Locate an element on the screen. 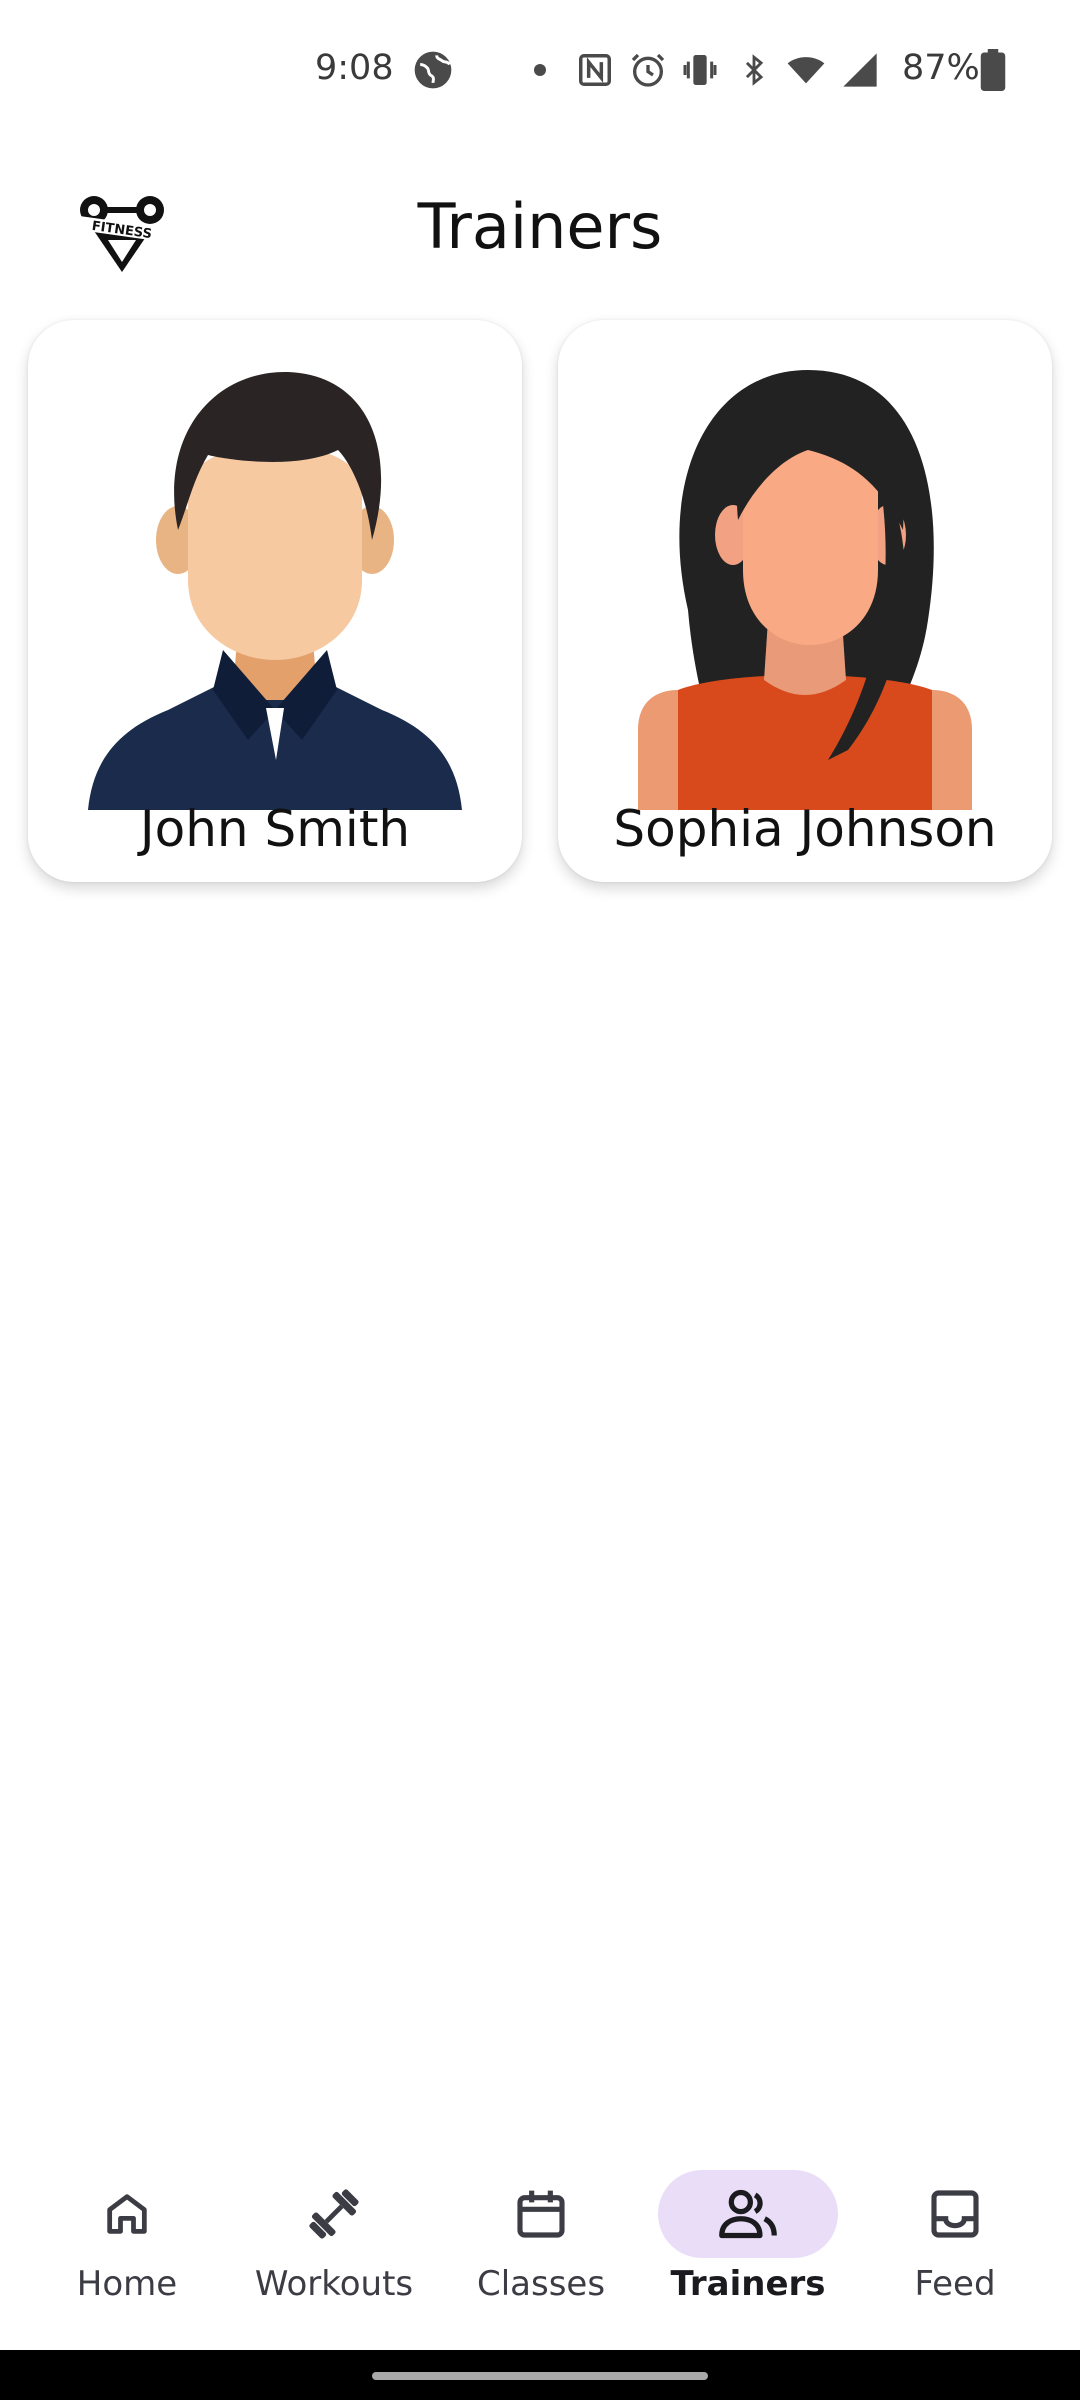 The image size is (1080, 2400). nav-label: Classes is located at coordinates (541, 2284).